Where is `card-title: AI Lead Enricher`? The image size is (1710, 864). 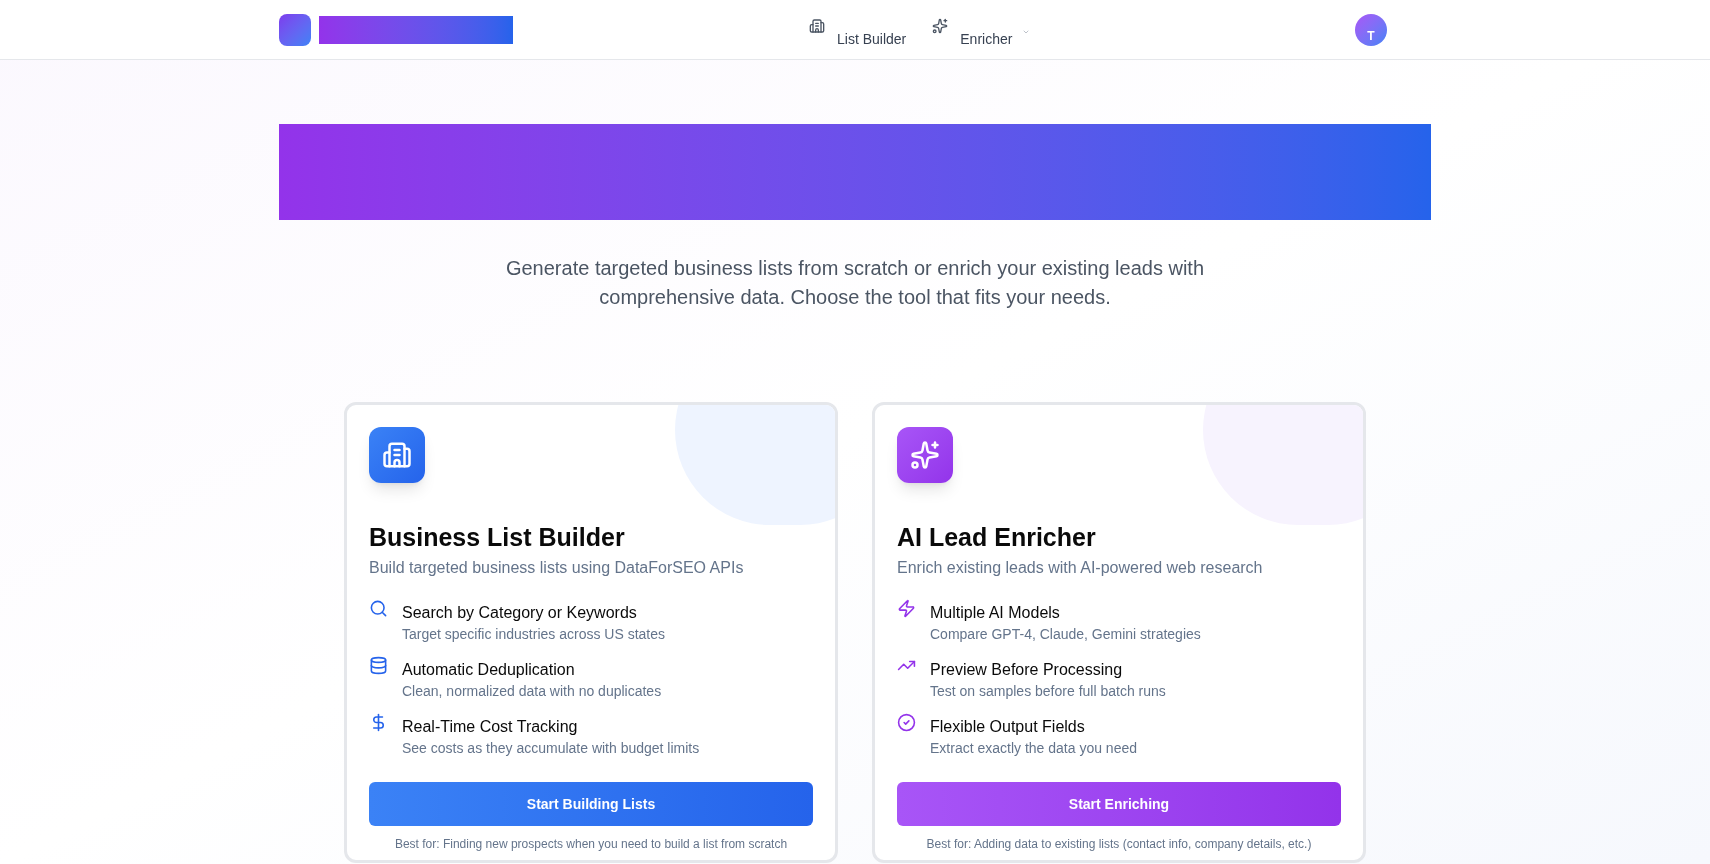 card-title: AI Lead Enricher is located at coordinates (997, 537).